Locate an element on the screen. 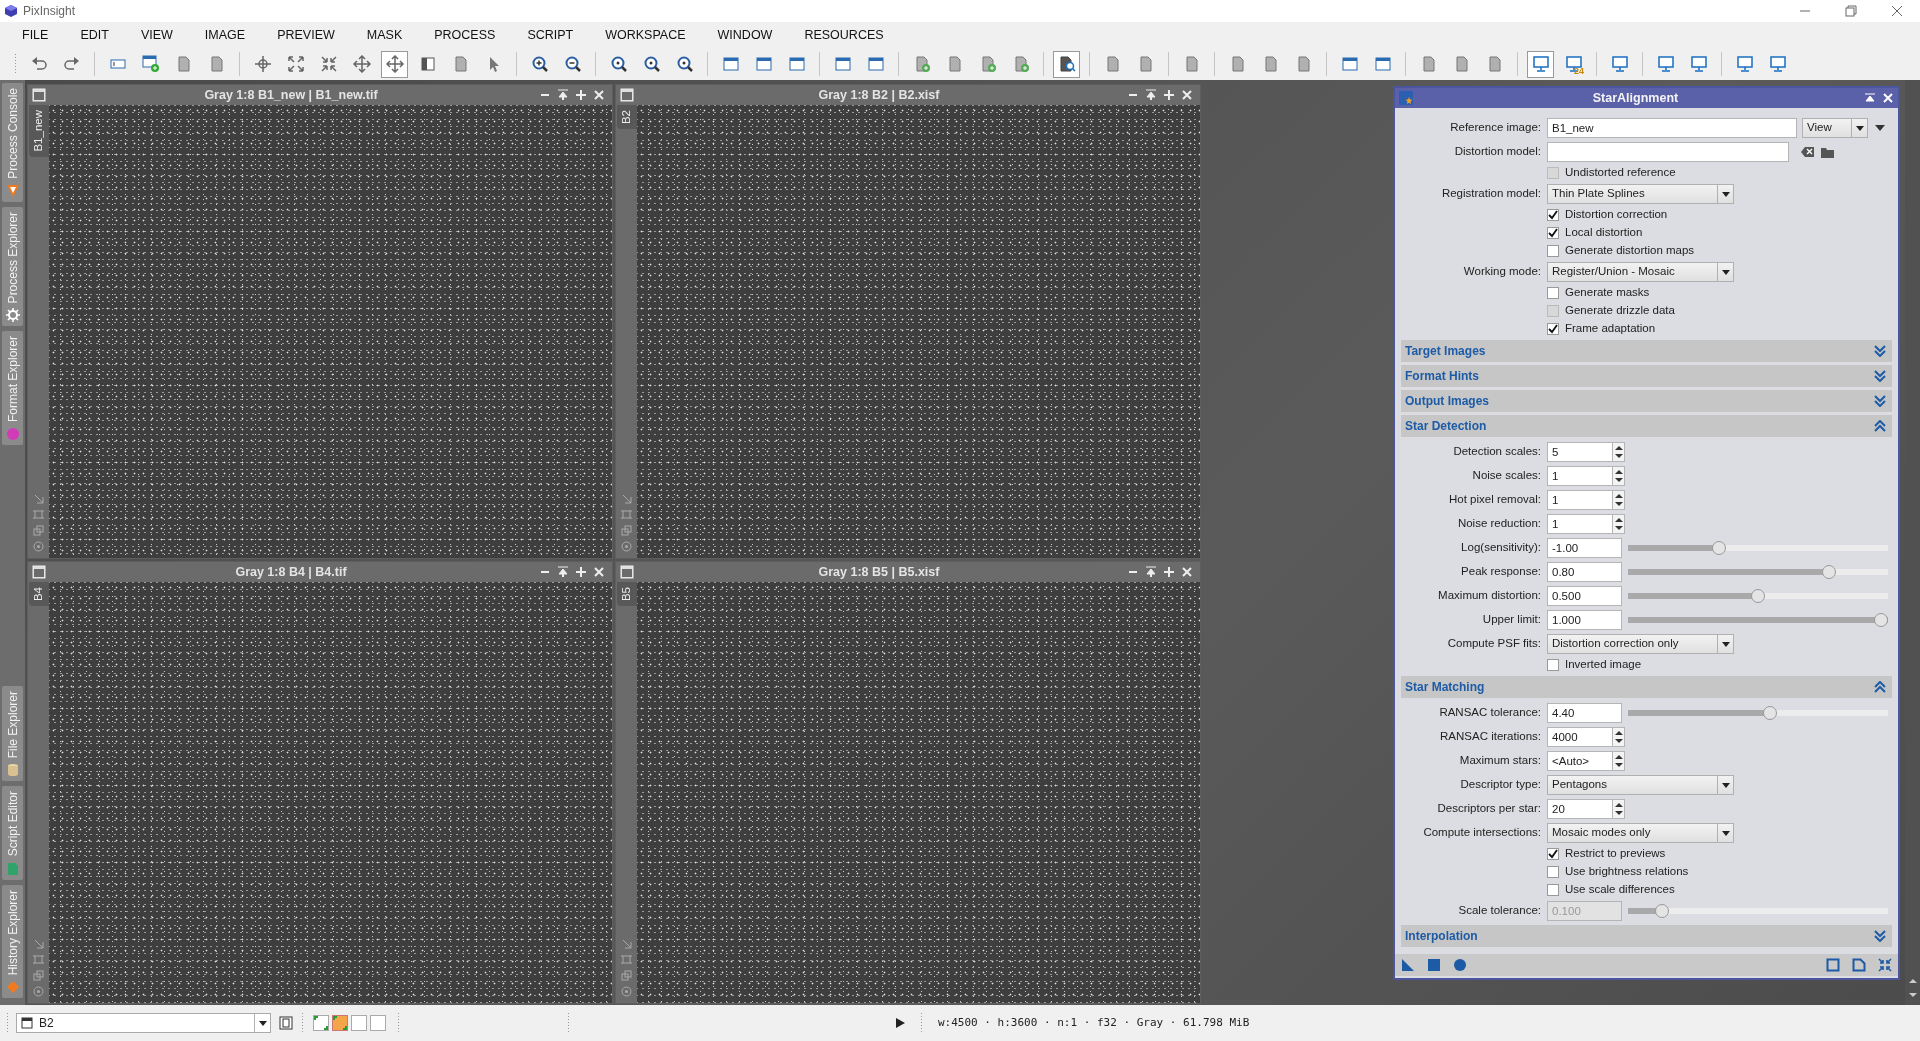  menu-item: WORKSPACE is located at coordinates (645, 35).